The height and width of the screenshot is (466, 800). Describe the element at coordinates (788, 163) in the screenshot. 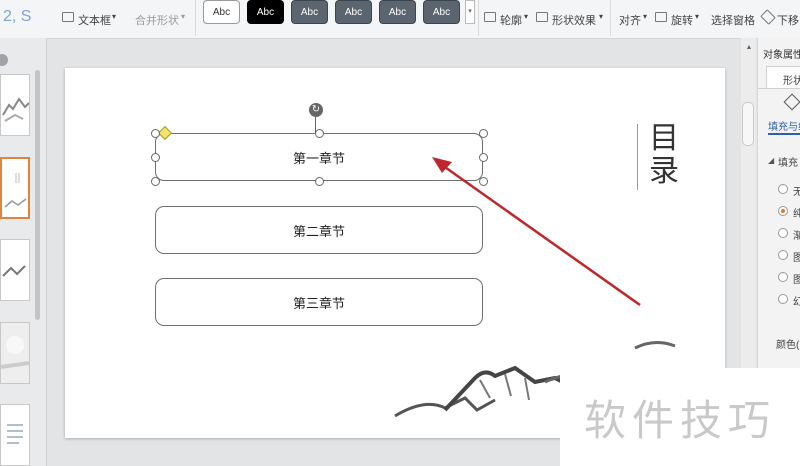

I see `fill-section-header: 填充` at that location.